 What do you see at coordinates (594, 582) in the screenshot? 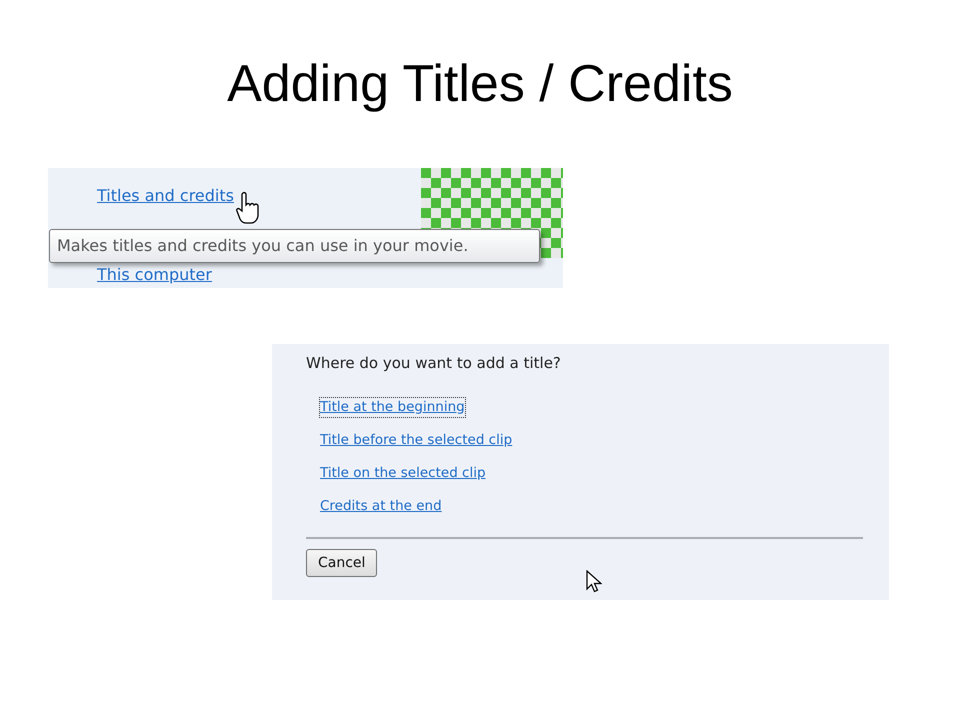
I see `pointer-cursor-icon` at bounding box center [594, 582].